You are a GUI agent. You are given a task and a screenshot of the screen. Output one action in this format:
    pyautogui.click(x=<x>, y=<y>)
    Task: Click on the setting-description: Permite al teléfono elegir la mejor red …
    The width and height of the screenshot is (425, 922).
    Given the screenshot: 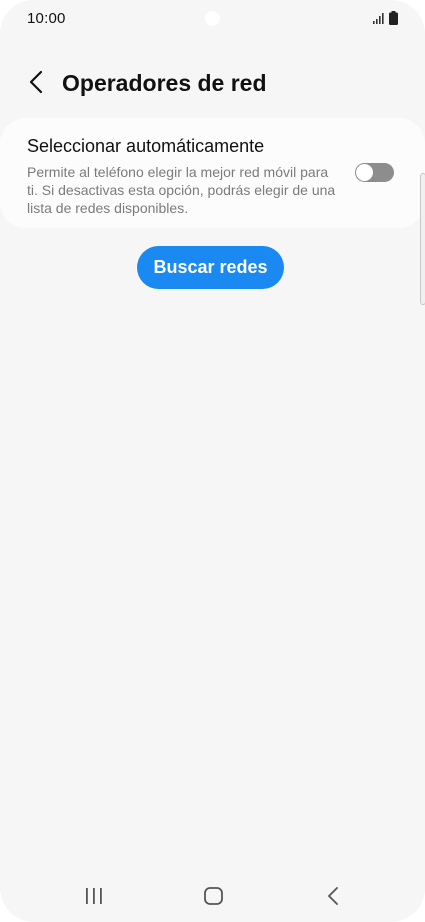 What is the action you would take?
    pyautogui.click(x=181, y=190)
    